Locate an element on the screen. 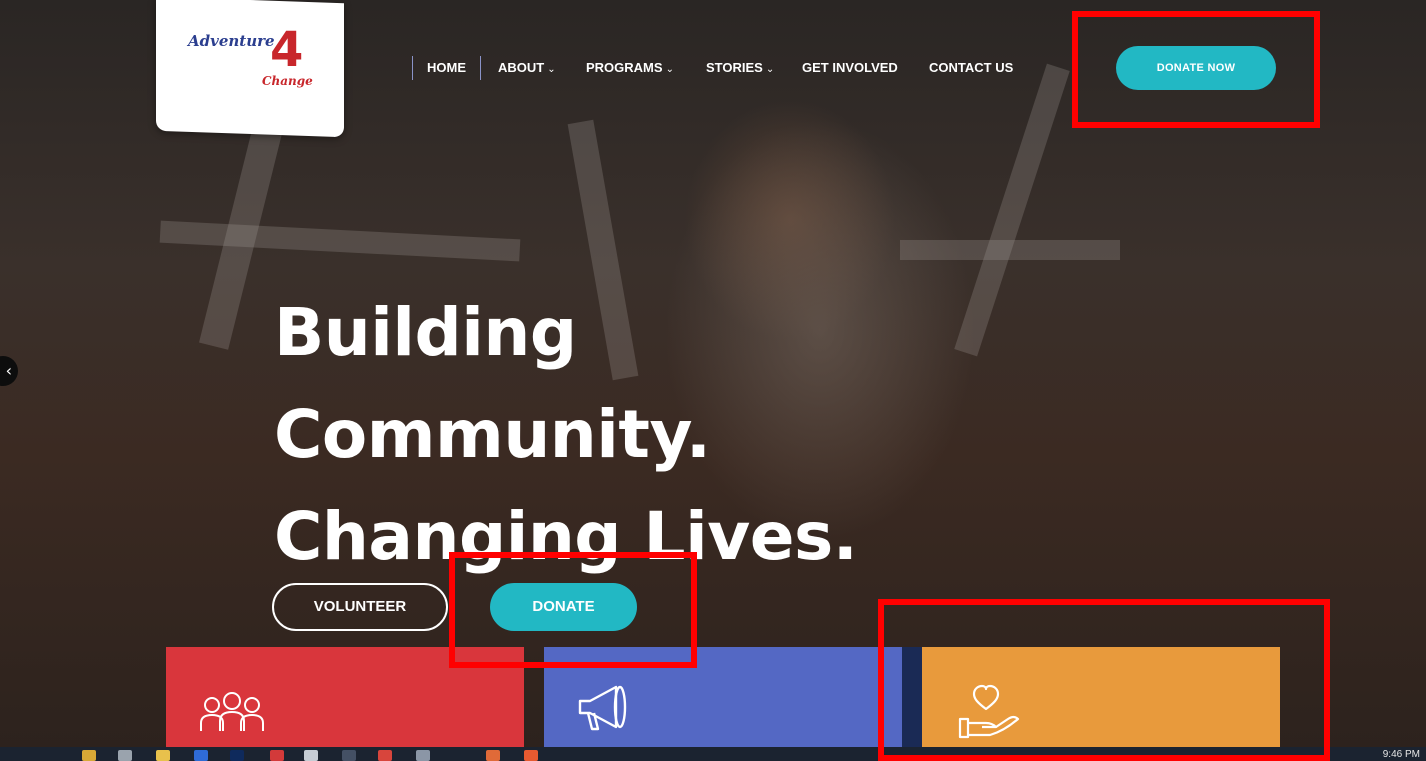  logo-card is located at coordinates (250, 69).